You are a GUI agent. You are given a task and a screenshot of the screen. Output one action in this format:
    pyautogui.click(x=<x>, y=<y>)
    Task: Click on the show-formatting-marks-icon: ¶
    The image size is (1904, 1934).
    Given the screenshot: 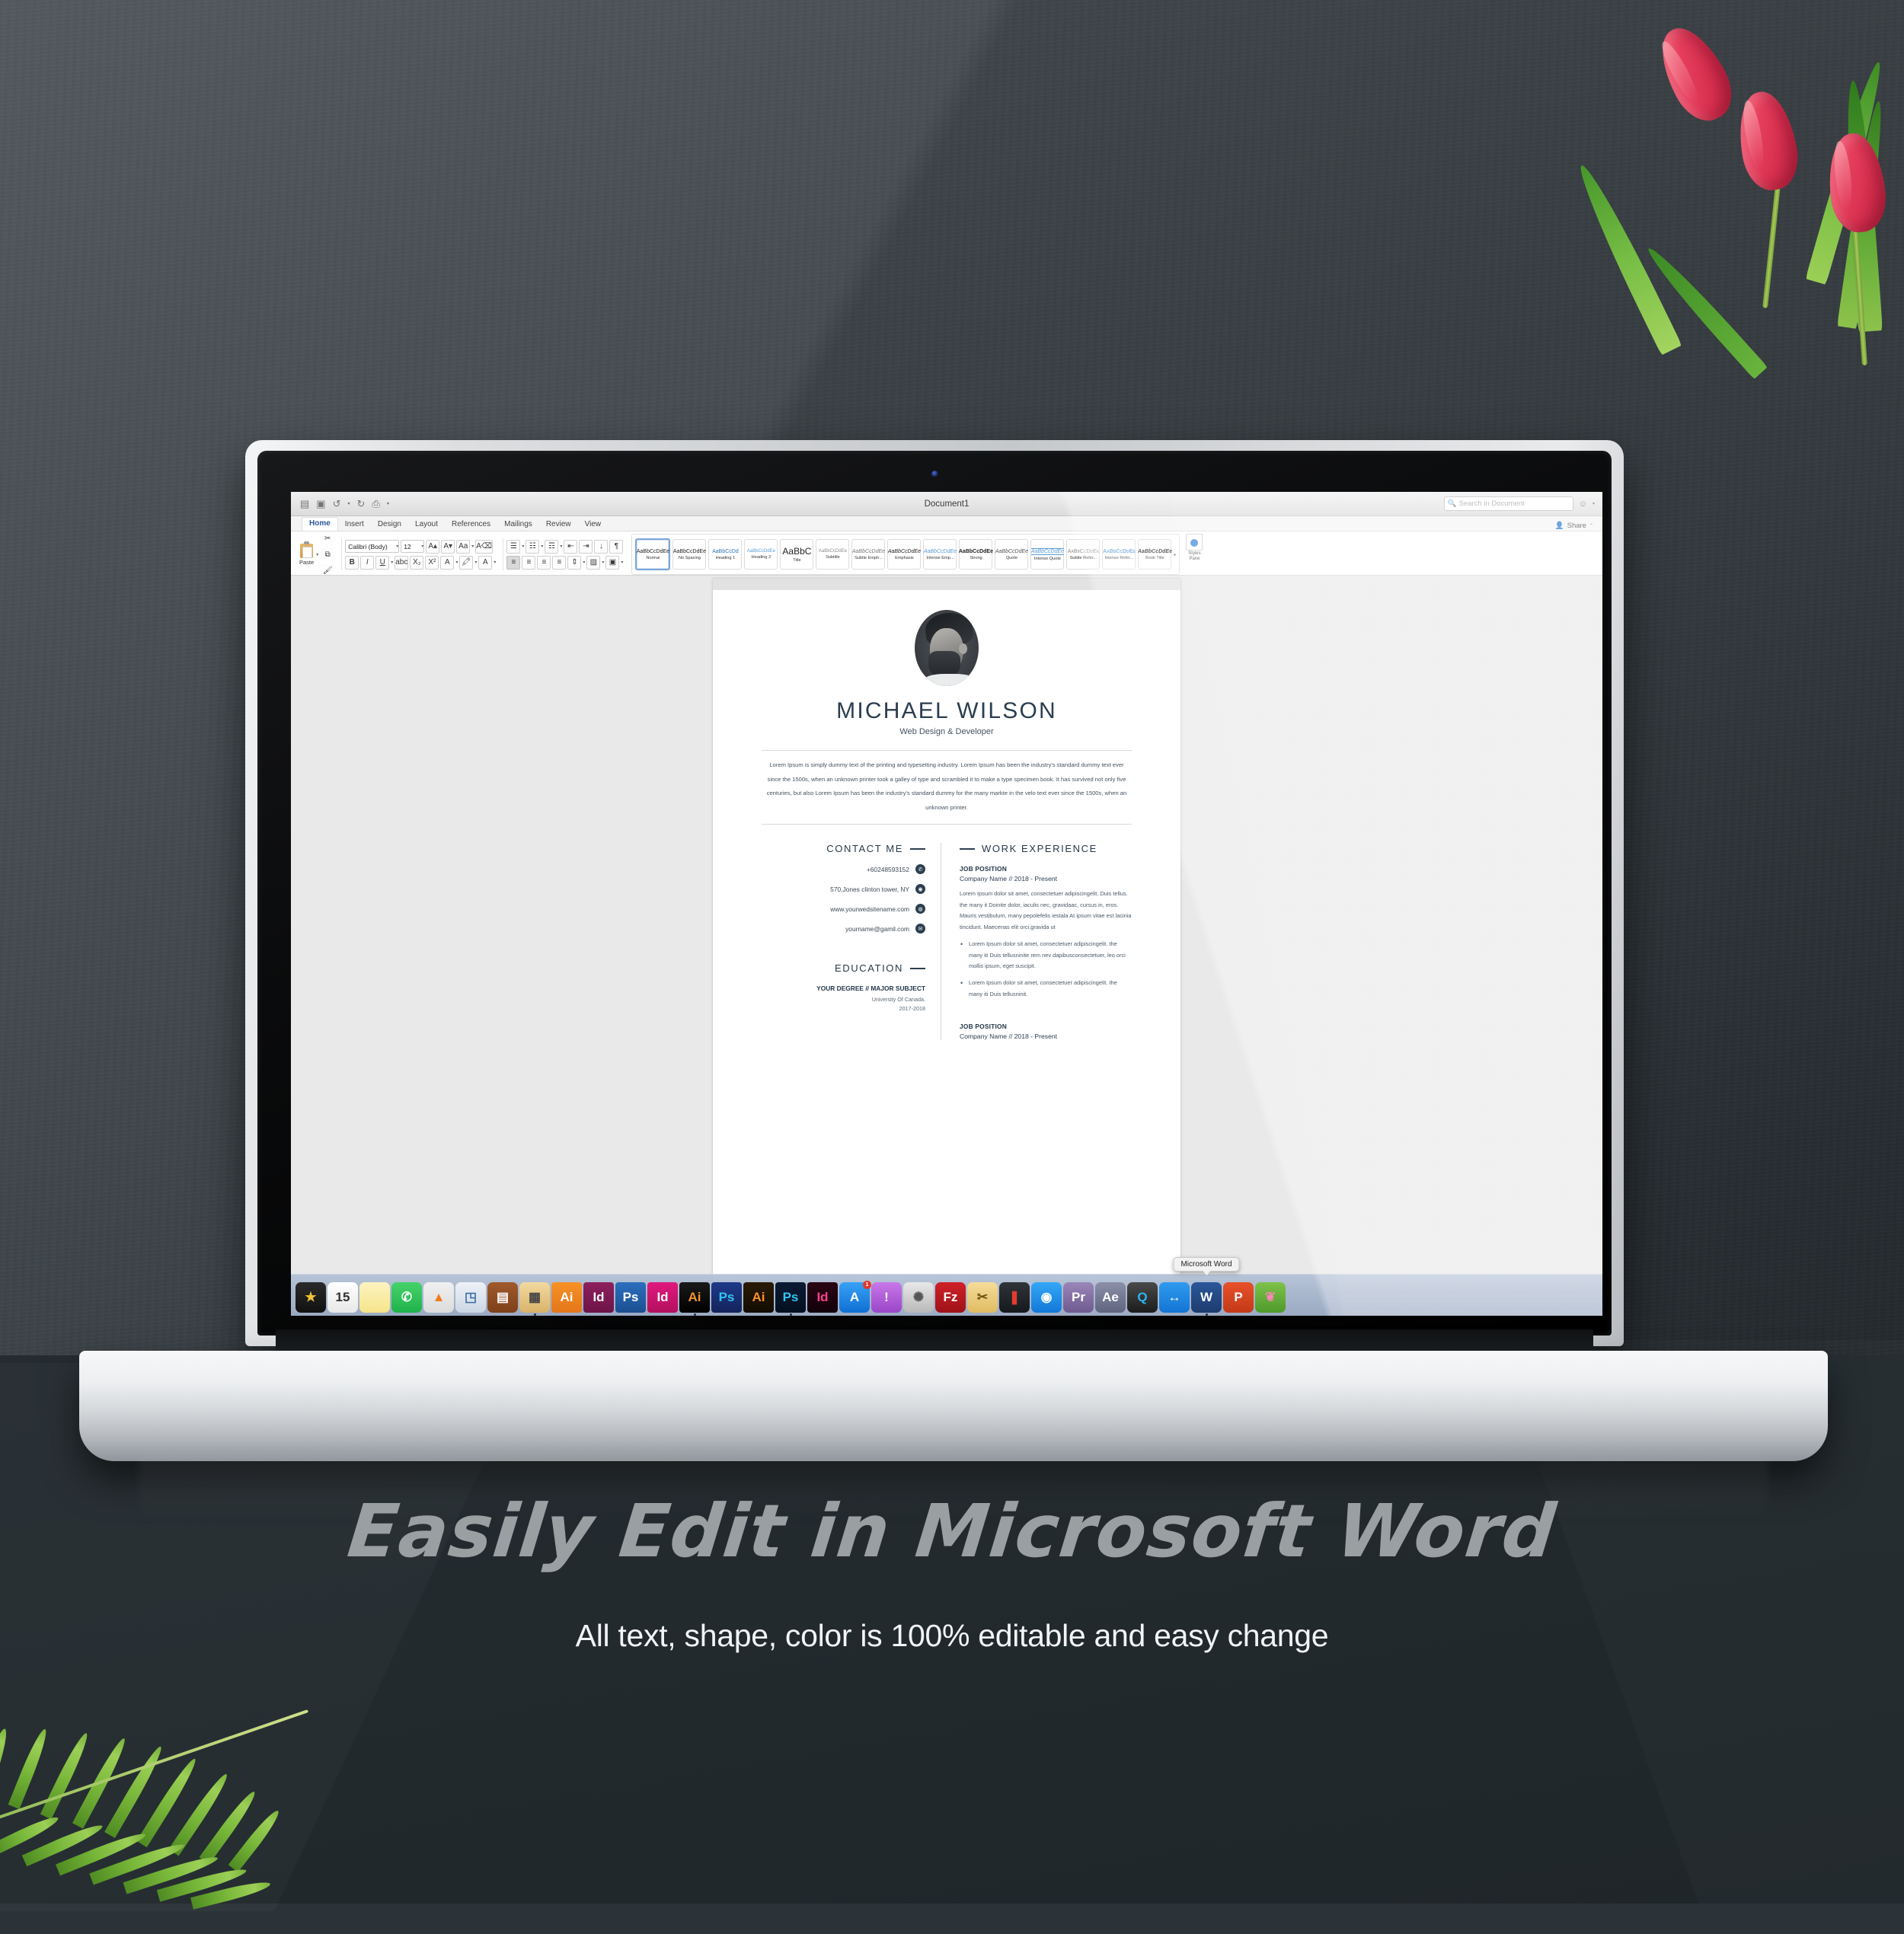 What is the action you would take?
    pyautogui.click(x=616, y=546)
    